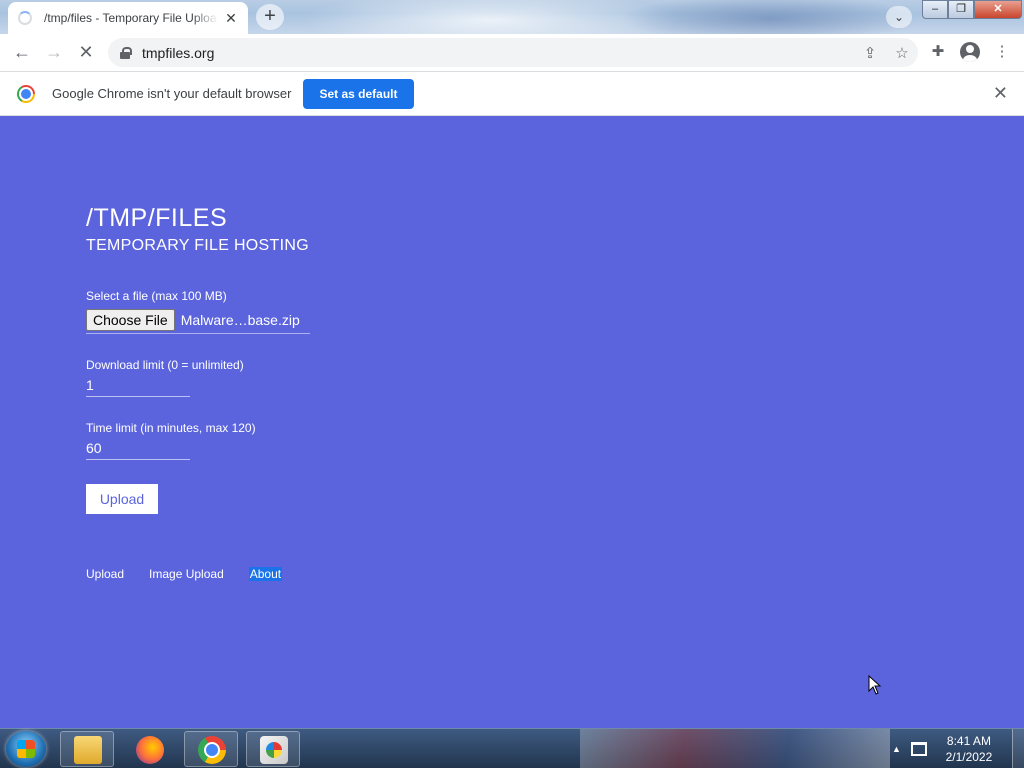 The height and width of the screenshot is (768, 1024). Describe the element at coordinates (138, 386) in the screenshot. I see `download-limit-input: 1` at that location.